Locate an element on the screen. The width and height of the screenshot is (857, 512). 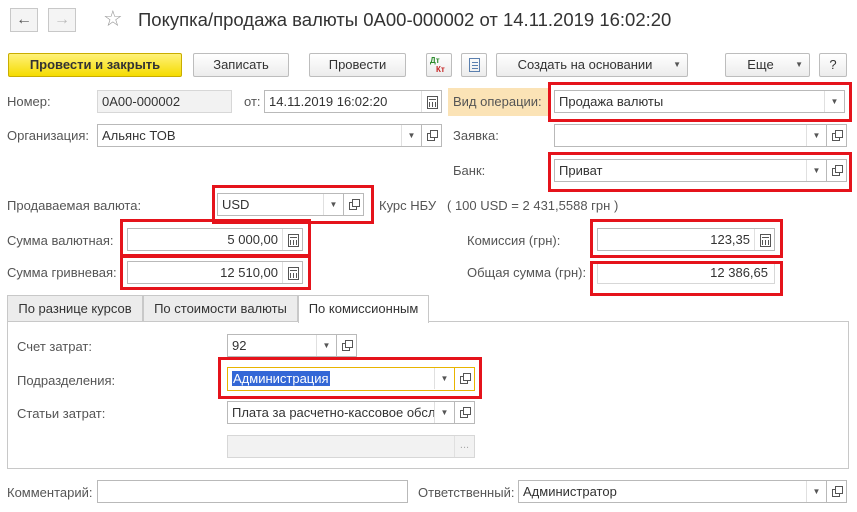
highlight-box-amount-uah is located at coordinates (215, 272).